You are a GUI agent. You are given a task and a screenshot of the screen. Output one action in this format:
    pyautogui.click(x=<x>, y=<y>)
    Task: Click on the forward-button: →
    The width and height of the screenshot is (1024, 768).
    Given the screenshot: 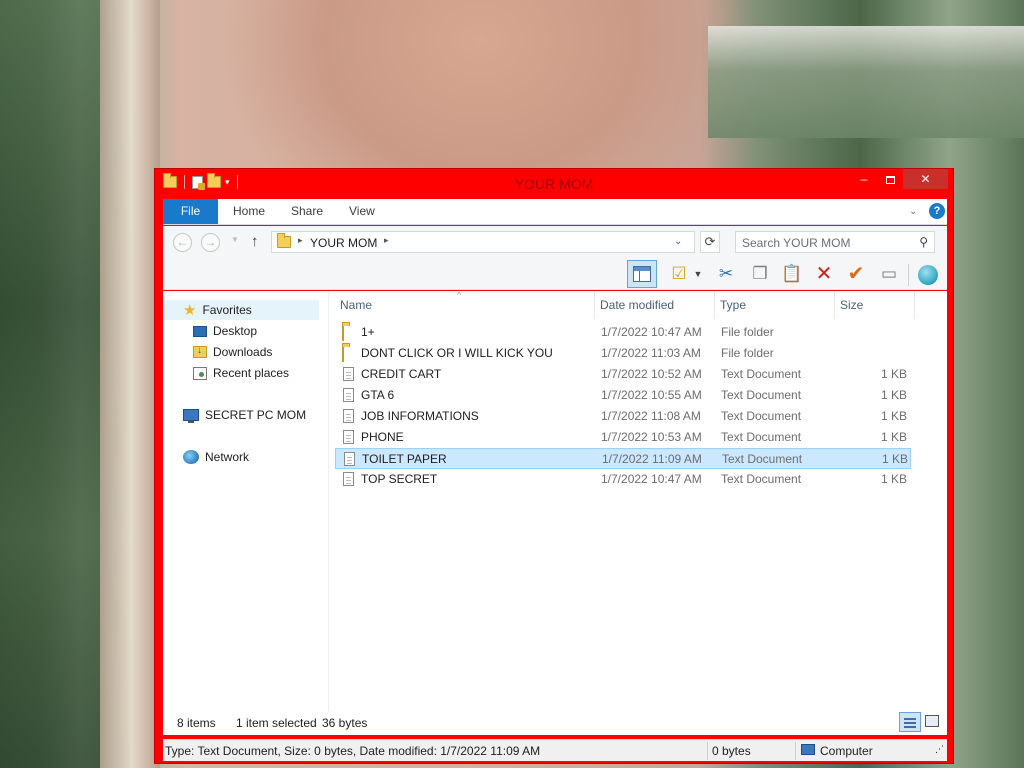 What is the action you would take?
    pyautogui.click(x=210, y=242)
    